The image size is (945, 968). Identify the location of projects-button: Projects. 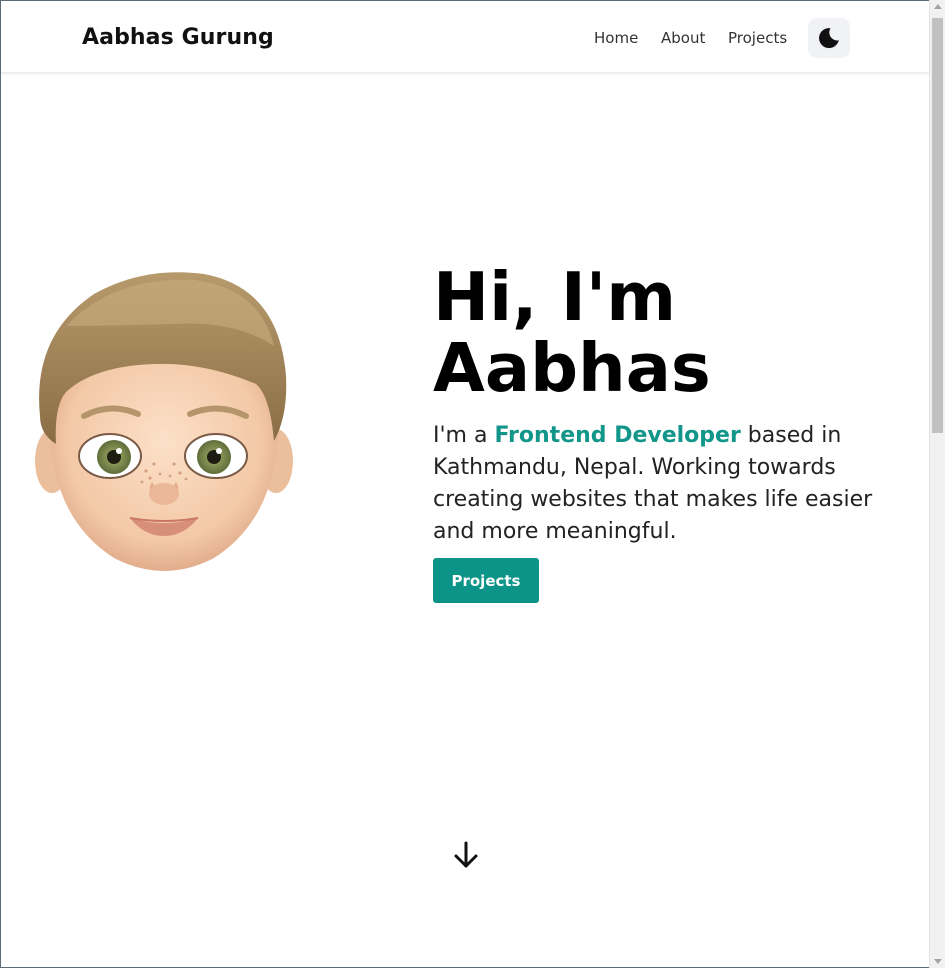
(486, 580).